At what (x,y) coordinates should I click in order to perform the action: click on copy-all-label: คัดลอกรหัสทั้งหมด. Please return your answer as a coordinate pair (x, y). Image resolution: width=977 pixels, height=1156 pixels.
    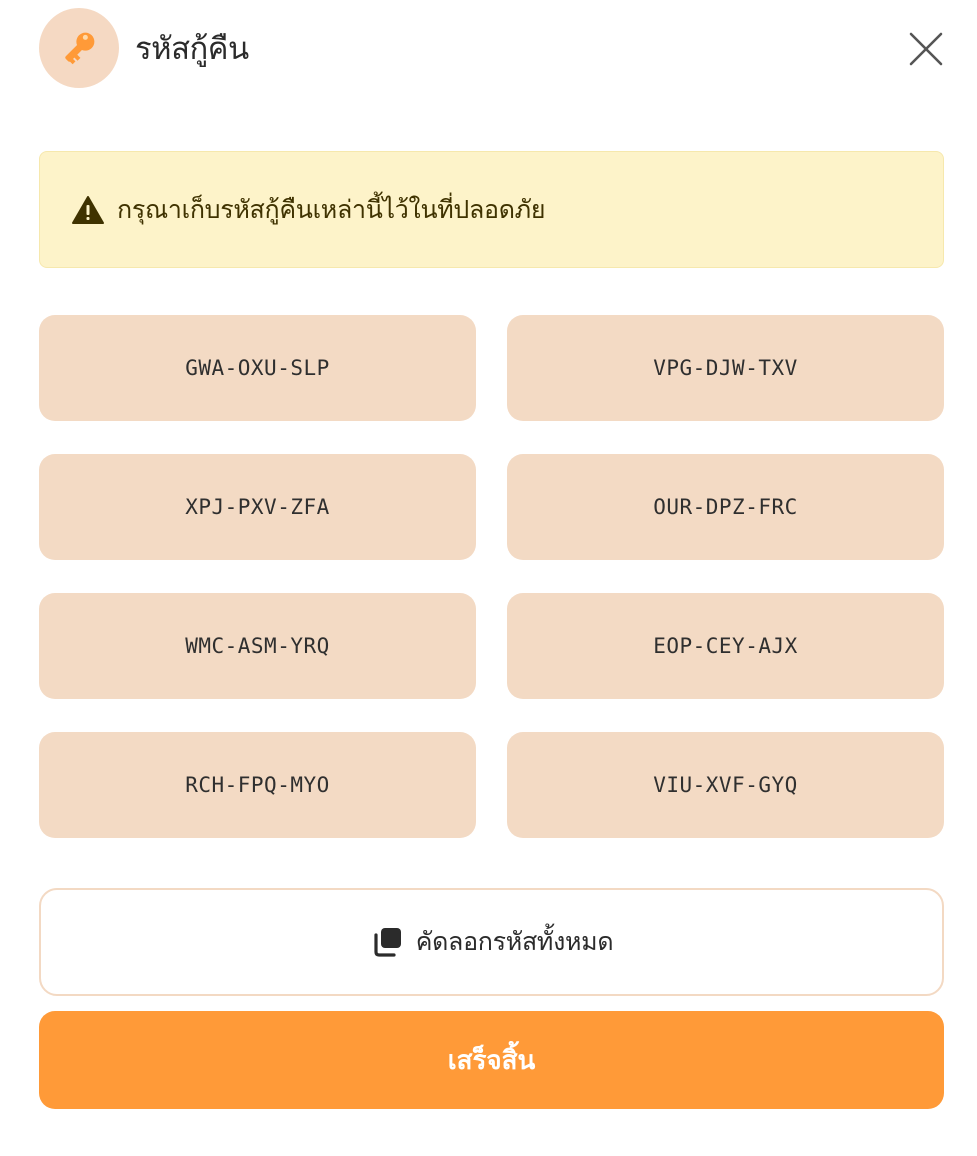
    Looking at the image, I should click on (514, 941).